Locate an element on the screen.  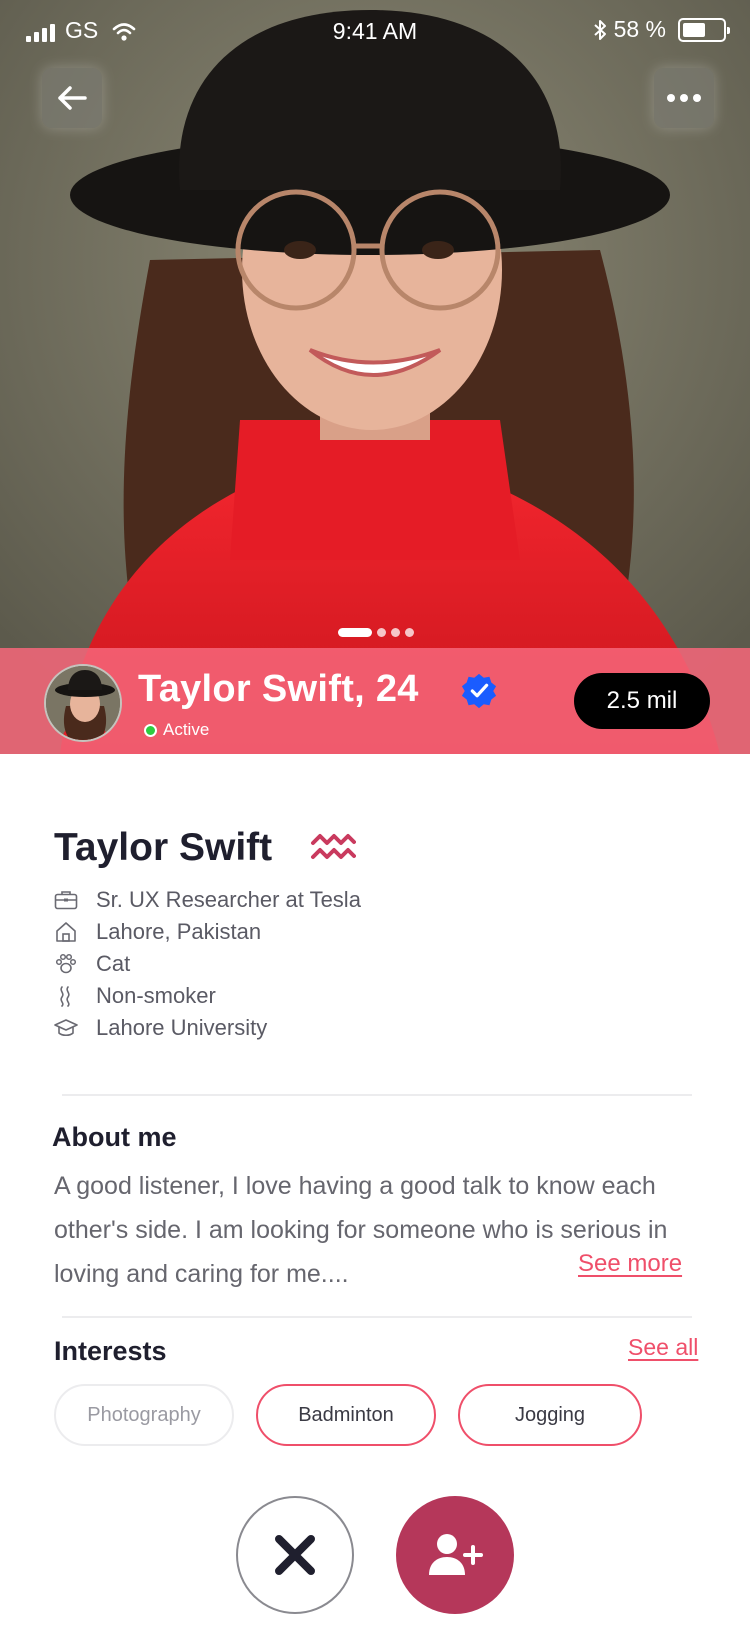
dislike-button is located at coordinates (295, 1555).